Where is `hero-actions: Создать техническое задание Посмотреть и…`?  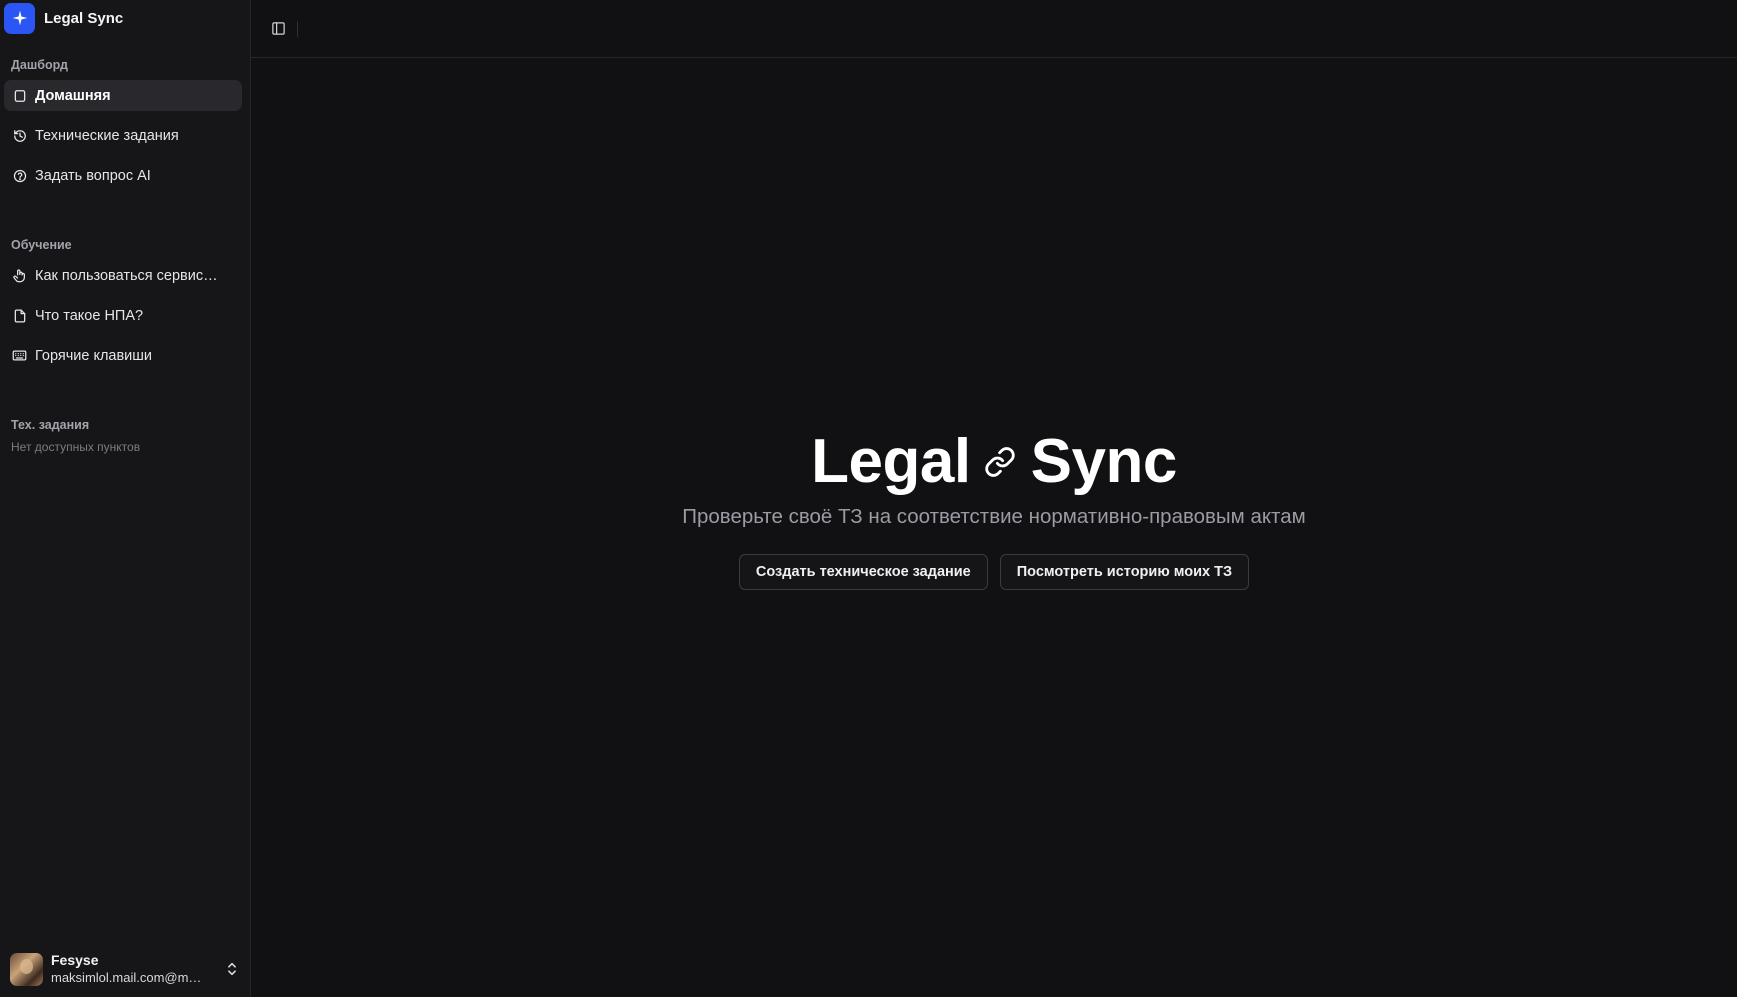
hero-actions: Создать техническое задание Посмотреть и… is located at coordinates (994, 572).